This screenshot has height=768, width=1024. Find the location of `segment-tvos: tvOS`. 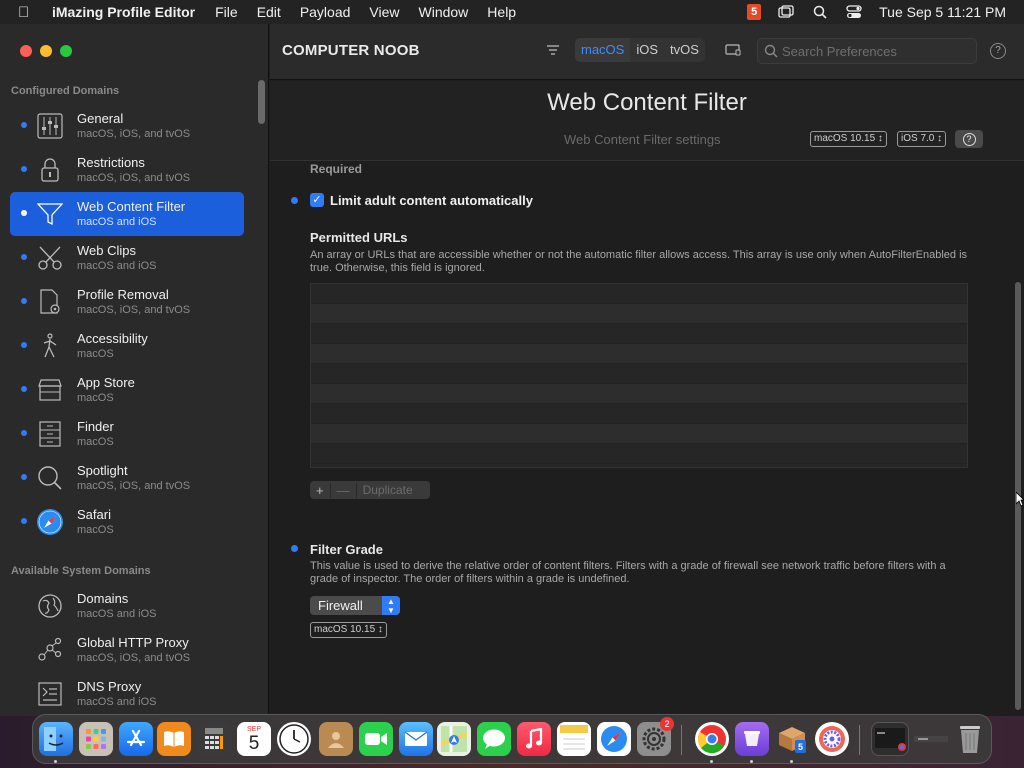

segment-tvos: tvOS is located at coordinates (684, 50).